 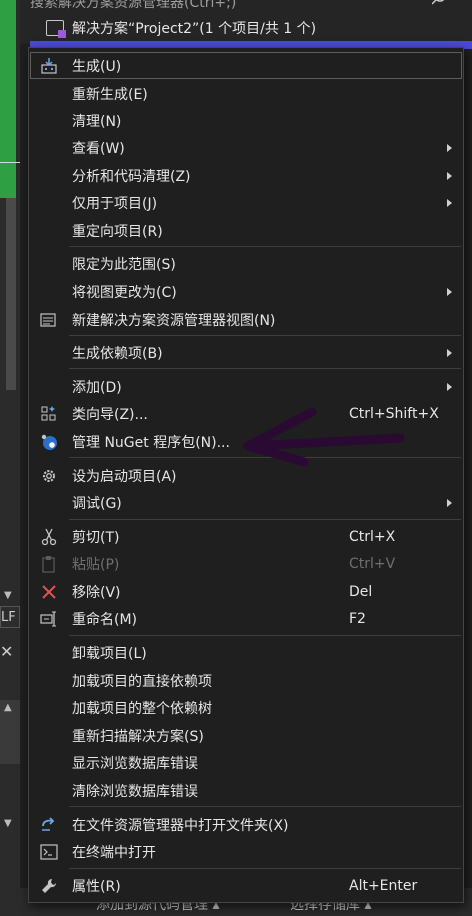 What do you see at coordinates (49, 441) in the screenshot?
I see `nuget-icon` at bounding box center [49, 441].